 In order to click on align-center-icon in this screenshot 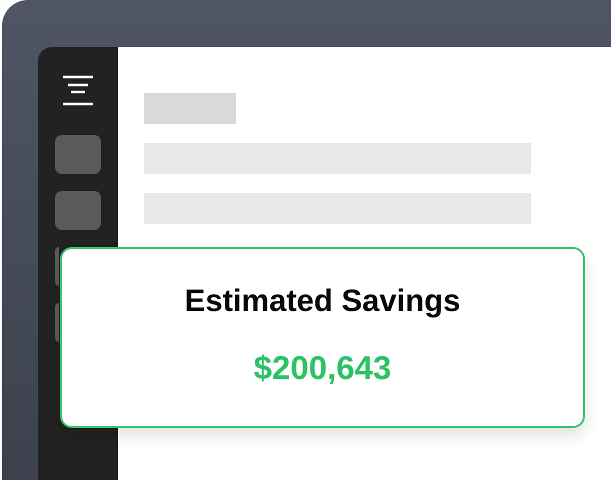, I will do `click(78, 90)`.